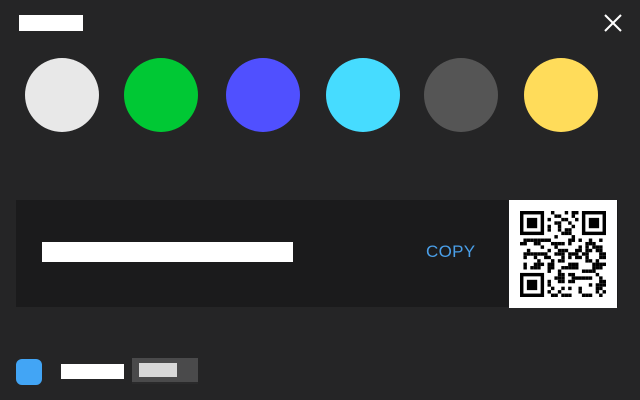  I want to click on swatch-cyan, so click(363, 95).